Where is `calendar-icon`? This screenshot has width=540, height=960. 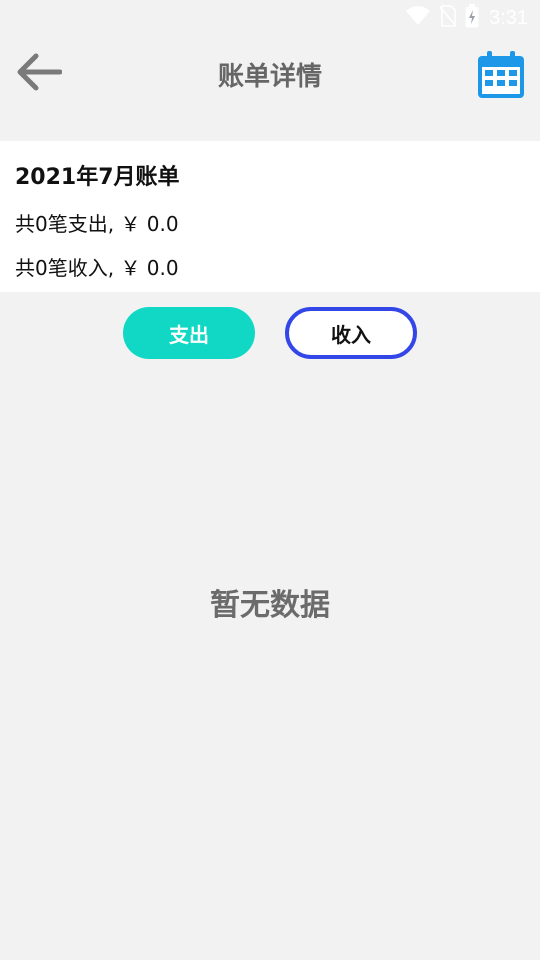 calendar-icon is located at coordinates (501, 77).